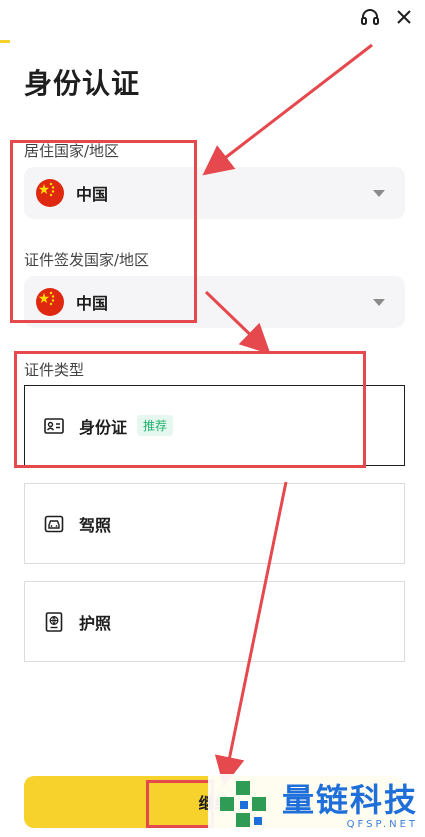 Image resolution: width=425 pixels, height=837 pixels. Describe the element at coordinates (382, 824) in the screenshot. I see `watermark-subtitle: QFSP.NET` at that location.